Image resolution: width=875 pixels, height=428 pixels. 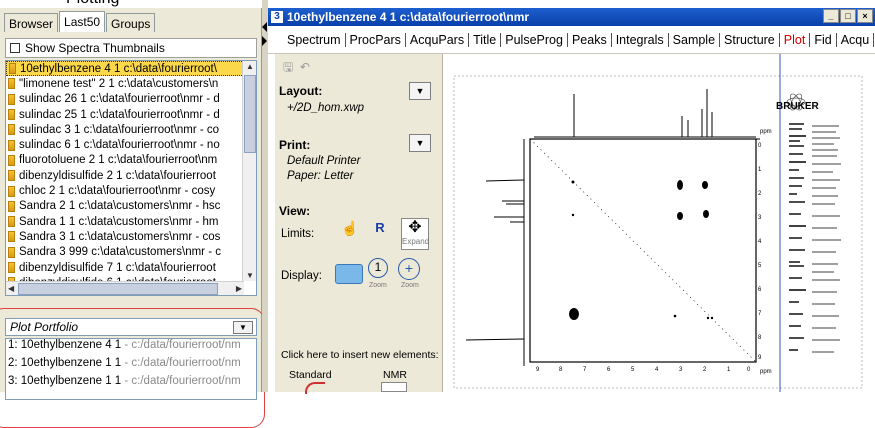 What do you see at coordinates (118, 289) in the screenshot?
I see `horizontal-scroll-thumb` at bounding box center [118, 289].